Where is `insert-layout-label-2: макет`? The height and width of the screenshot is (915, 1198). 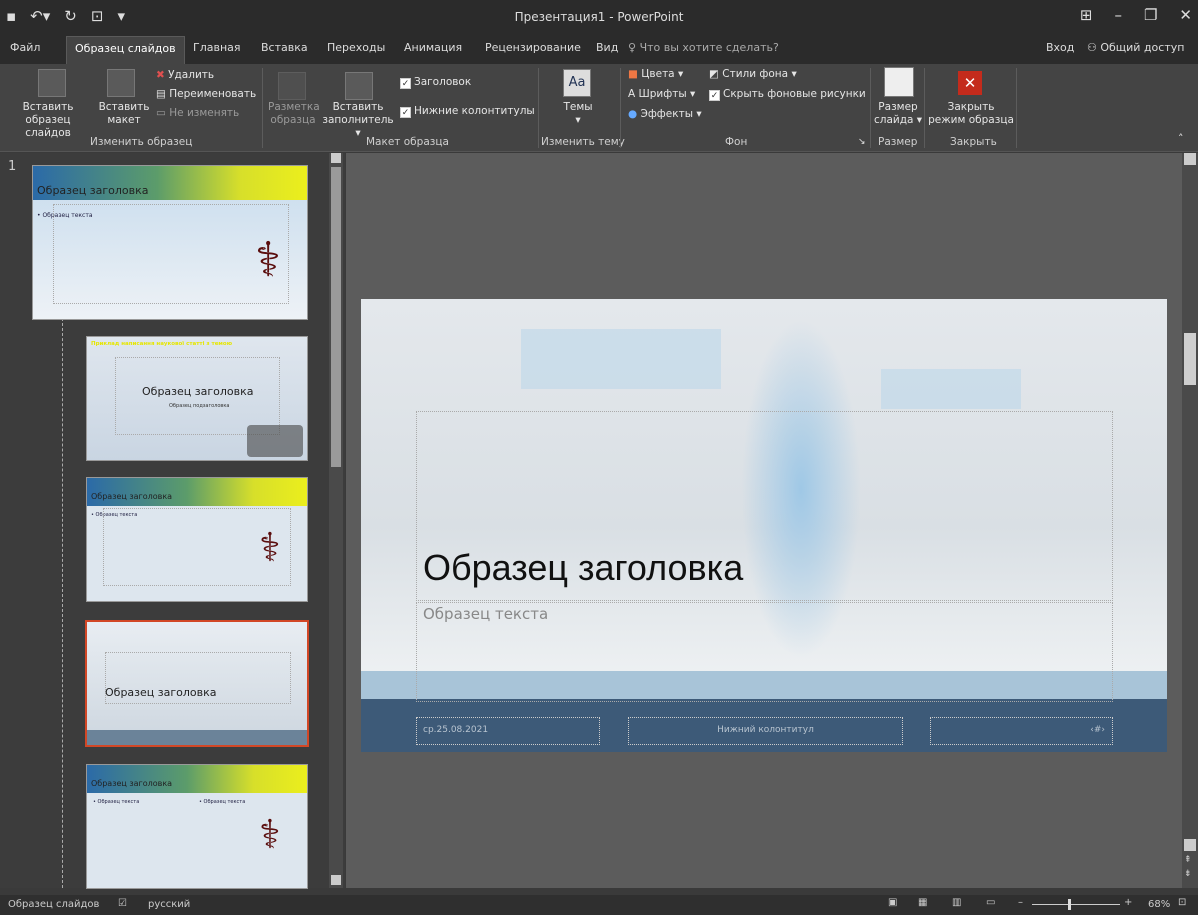 insert-layout-label-2: макет is located at coordinates (124, 120).